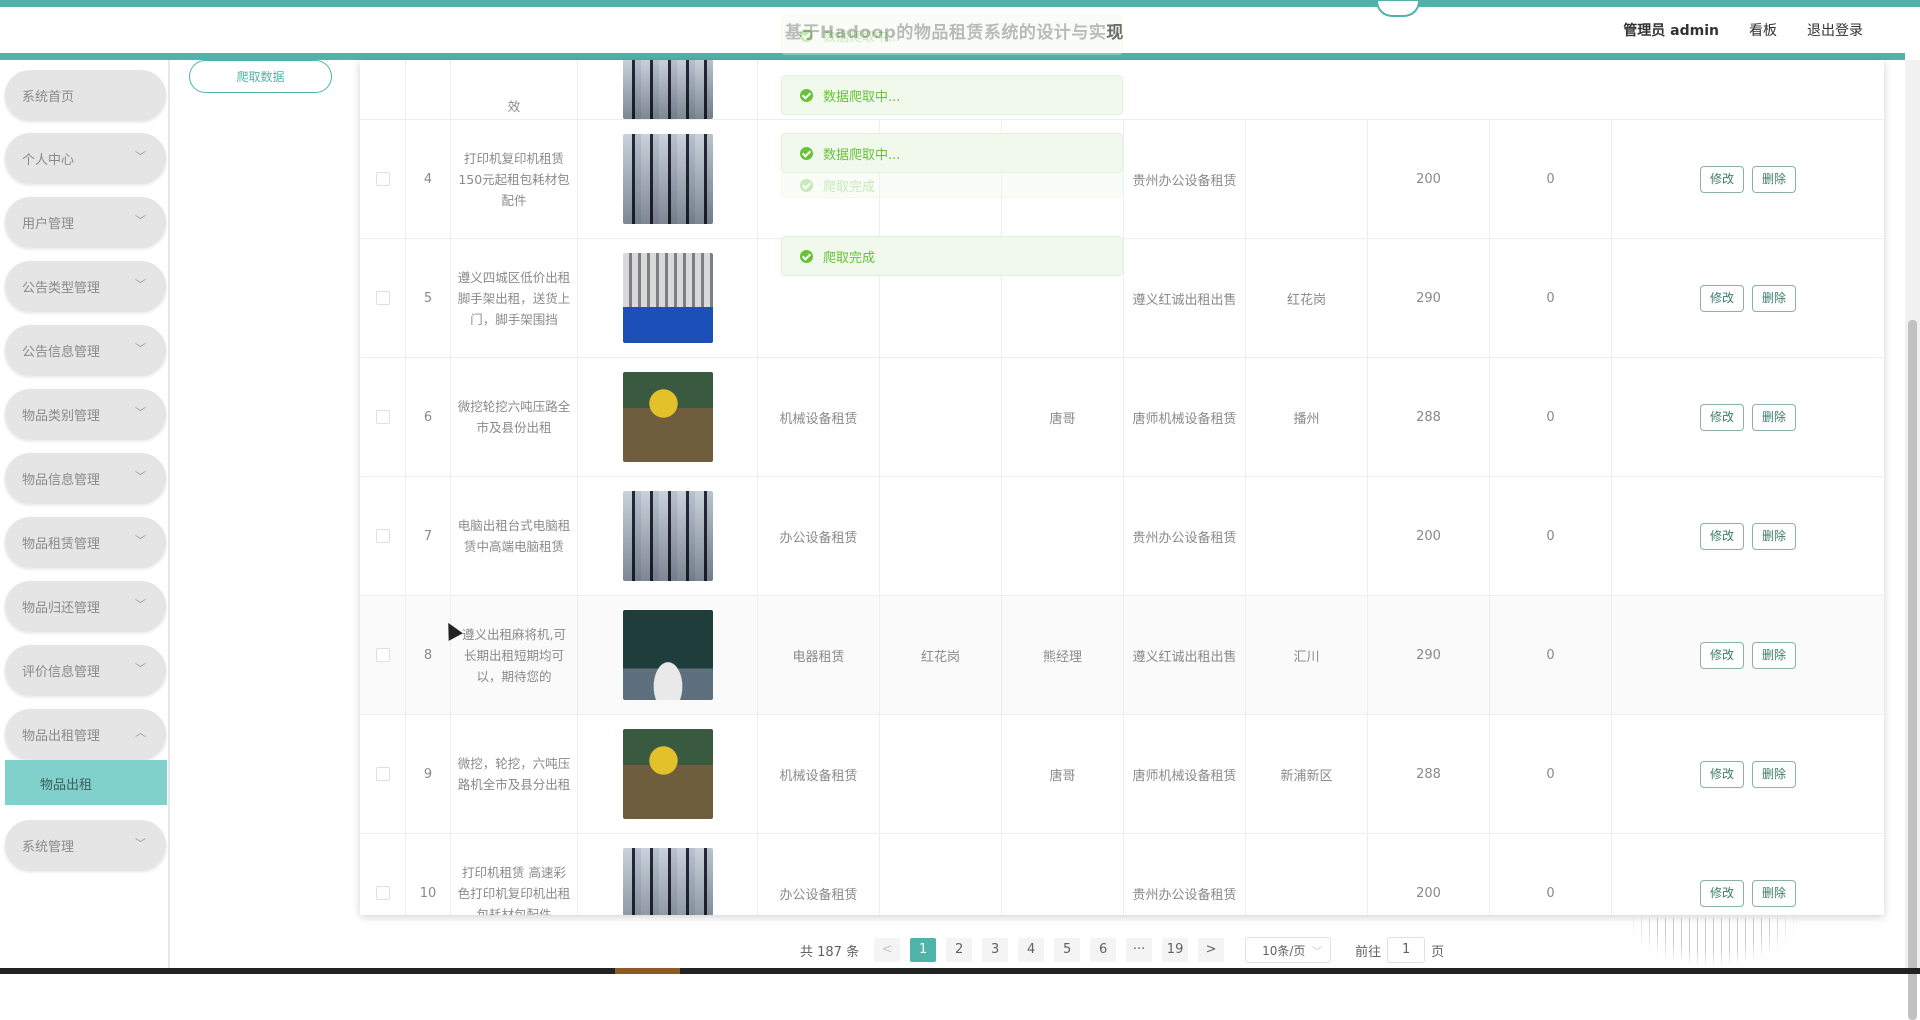  I want to click on page-button: 2, so click(959, 950).